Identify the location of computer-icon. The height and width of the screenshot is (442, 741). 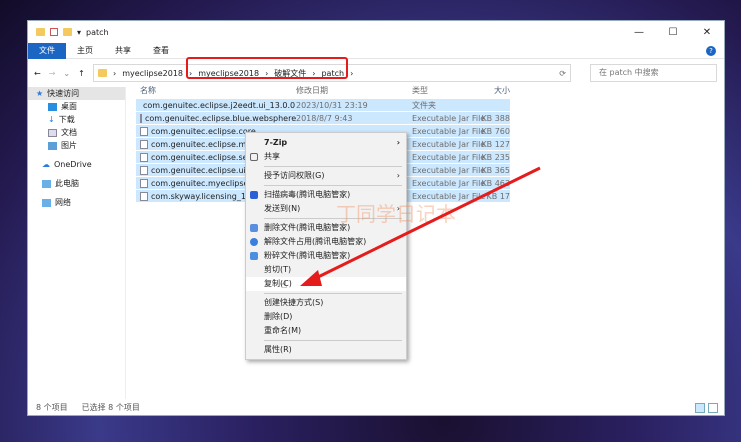
(46, 183).